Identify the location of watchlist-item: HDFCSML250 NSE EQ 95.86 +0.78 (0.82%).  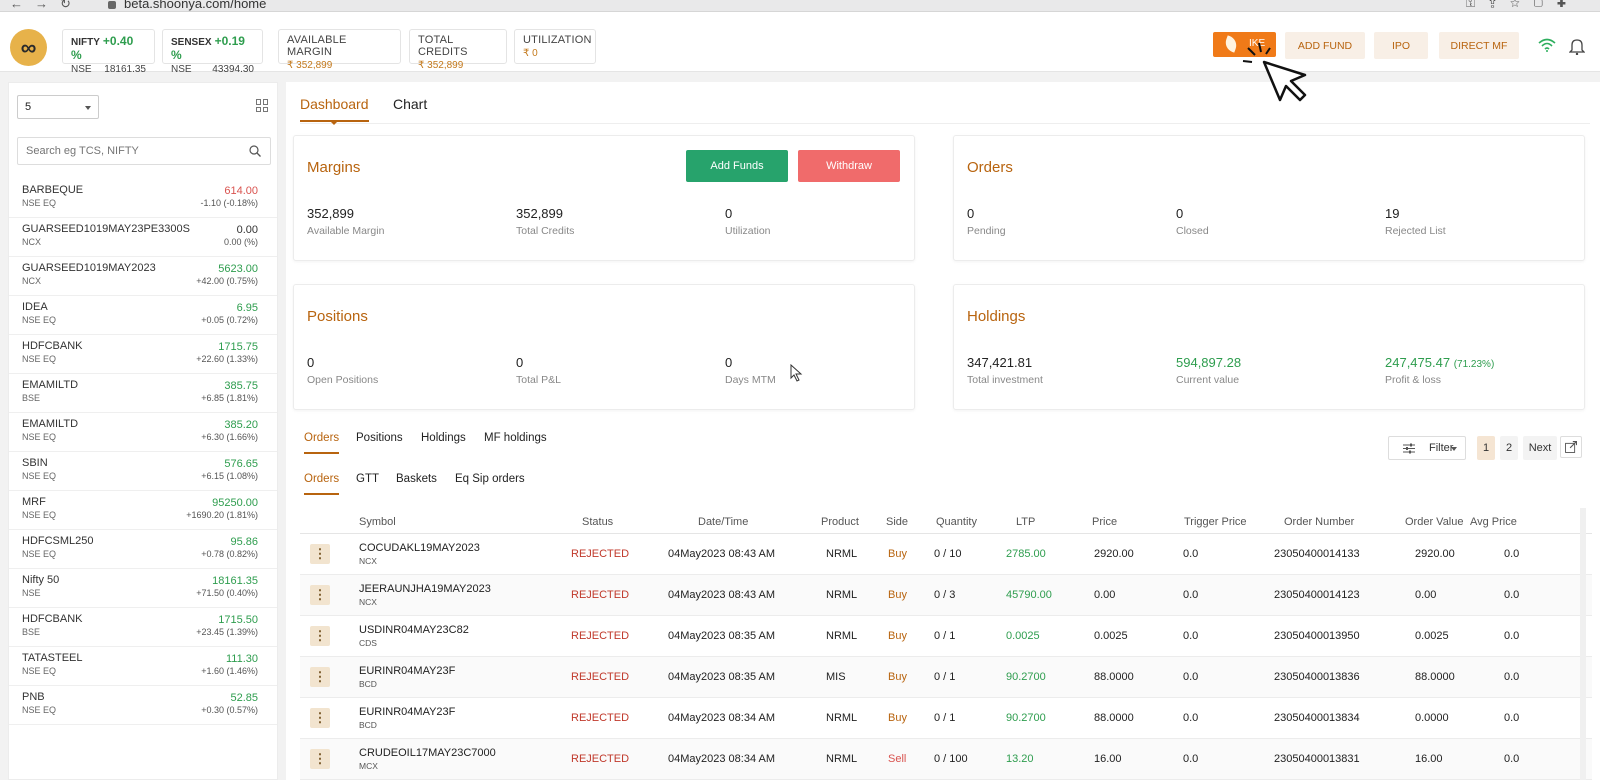
(143, 549).